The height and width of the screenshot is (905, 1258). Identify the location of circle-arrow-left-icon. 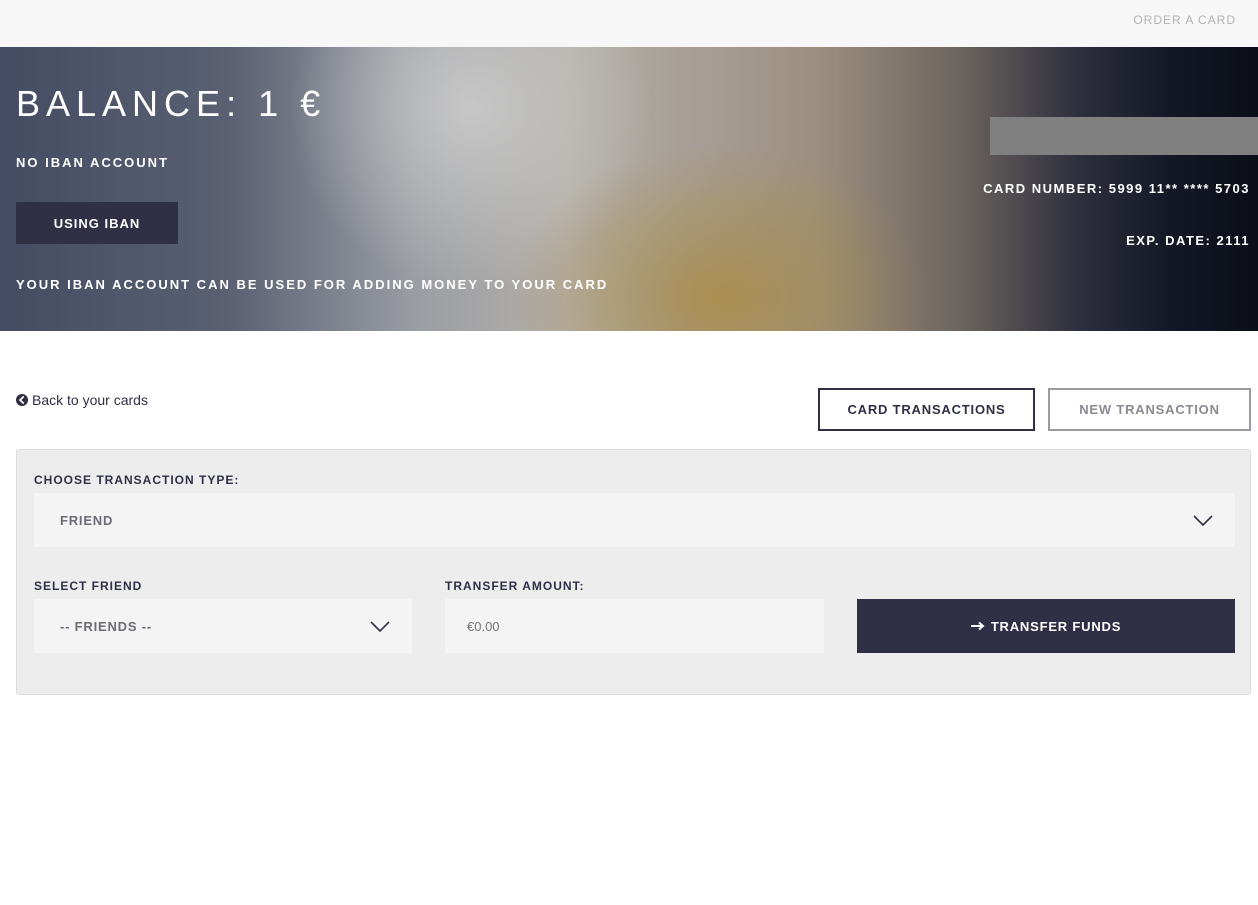
(22, 400).